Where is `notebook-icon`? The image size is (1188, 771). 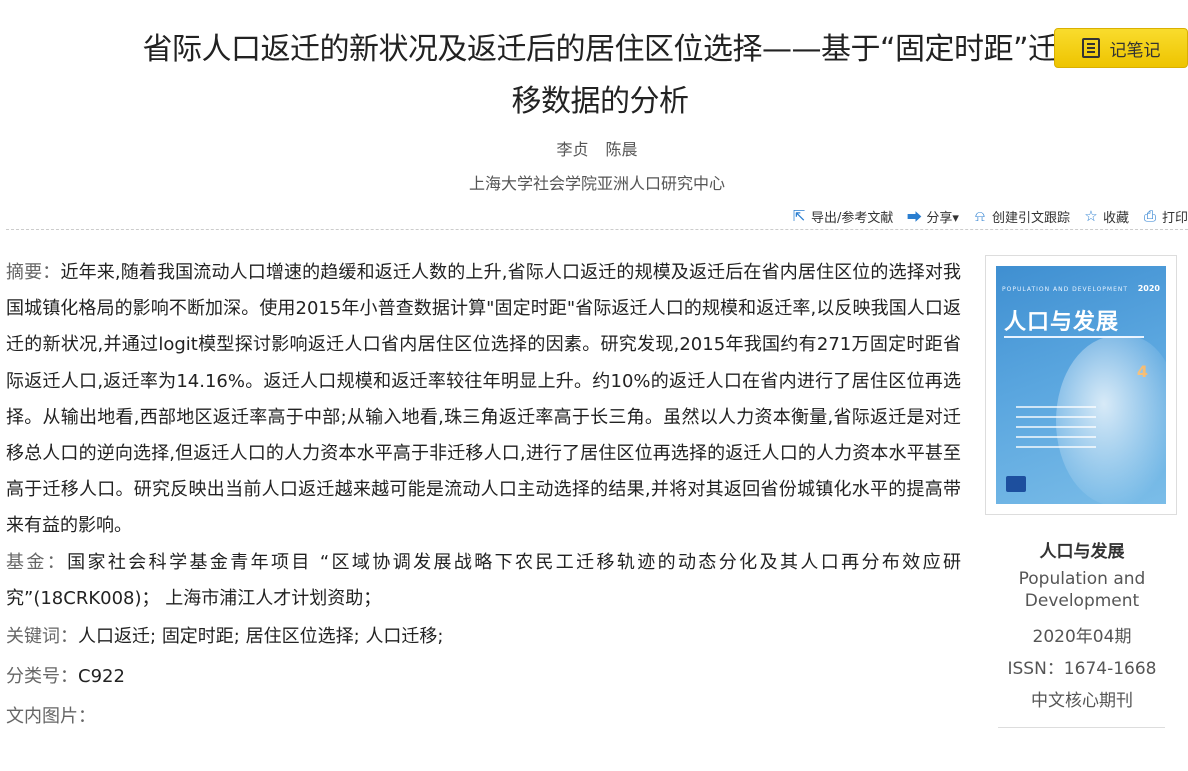
notebook-icon is located at coordinates (1090, 48).